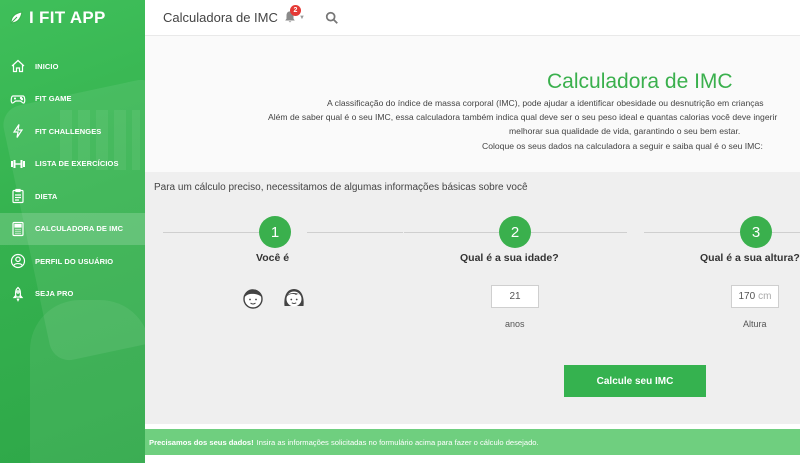 This screenshot has height=463, width=800. I want to click on top-bar: Calculadora de IMC 2 ▼, so click(472, 18).